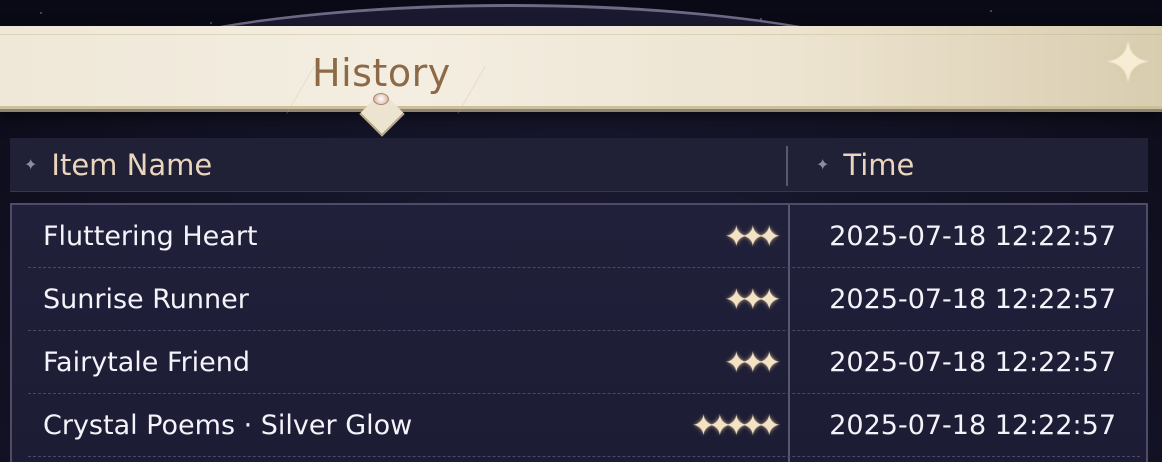 The height and width of the screenshot is (462, 1162). I want to click on gem-icon, so click(381, 99).